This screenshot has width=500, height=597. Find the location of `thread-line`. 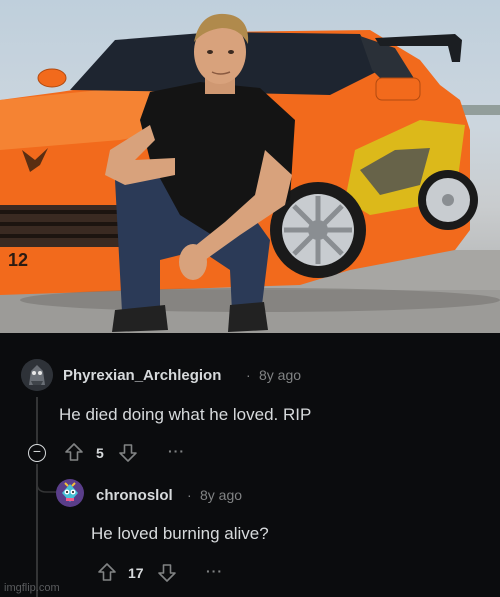

thread-line is located at coordinates (37, 422).